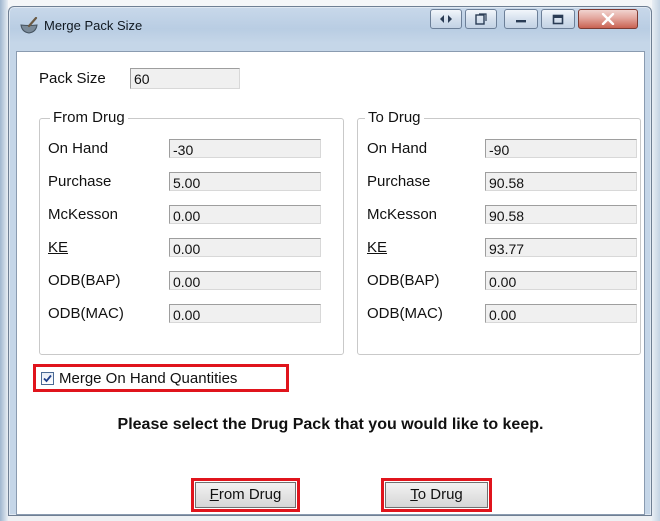 The height and width of the screenshot is (521, 660). What do you see at coordinates (86, 313) in the screenshot?
I see `from-odb-mac-label: ODB(MAC)` at bounding box center [86, 313].